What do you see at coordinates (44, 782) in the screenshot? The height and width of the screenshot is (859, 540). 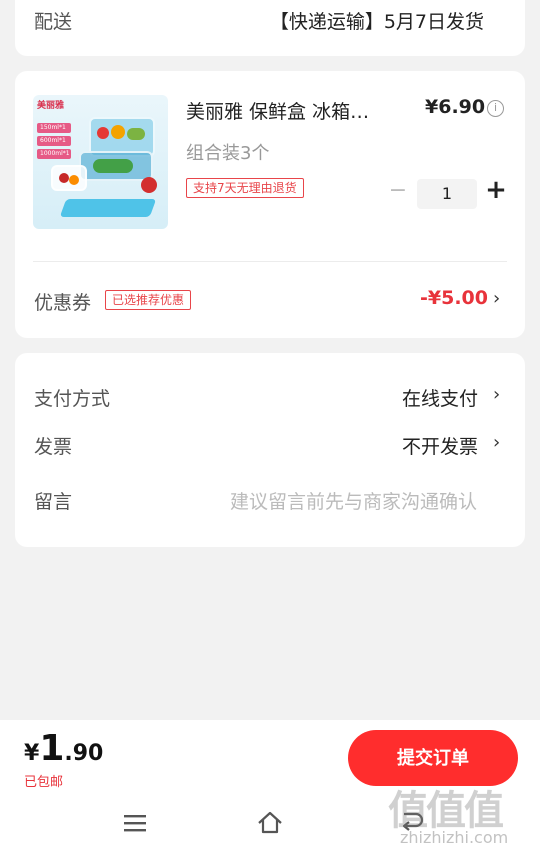 I see `free-shipping-label: 已包邮` at bounding box center [44, 782].